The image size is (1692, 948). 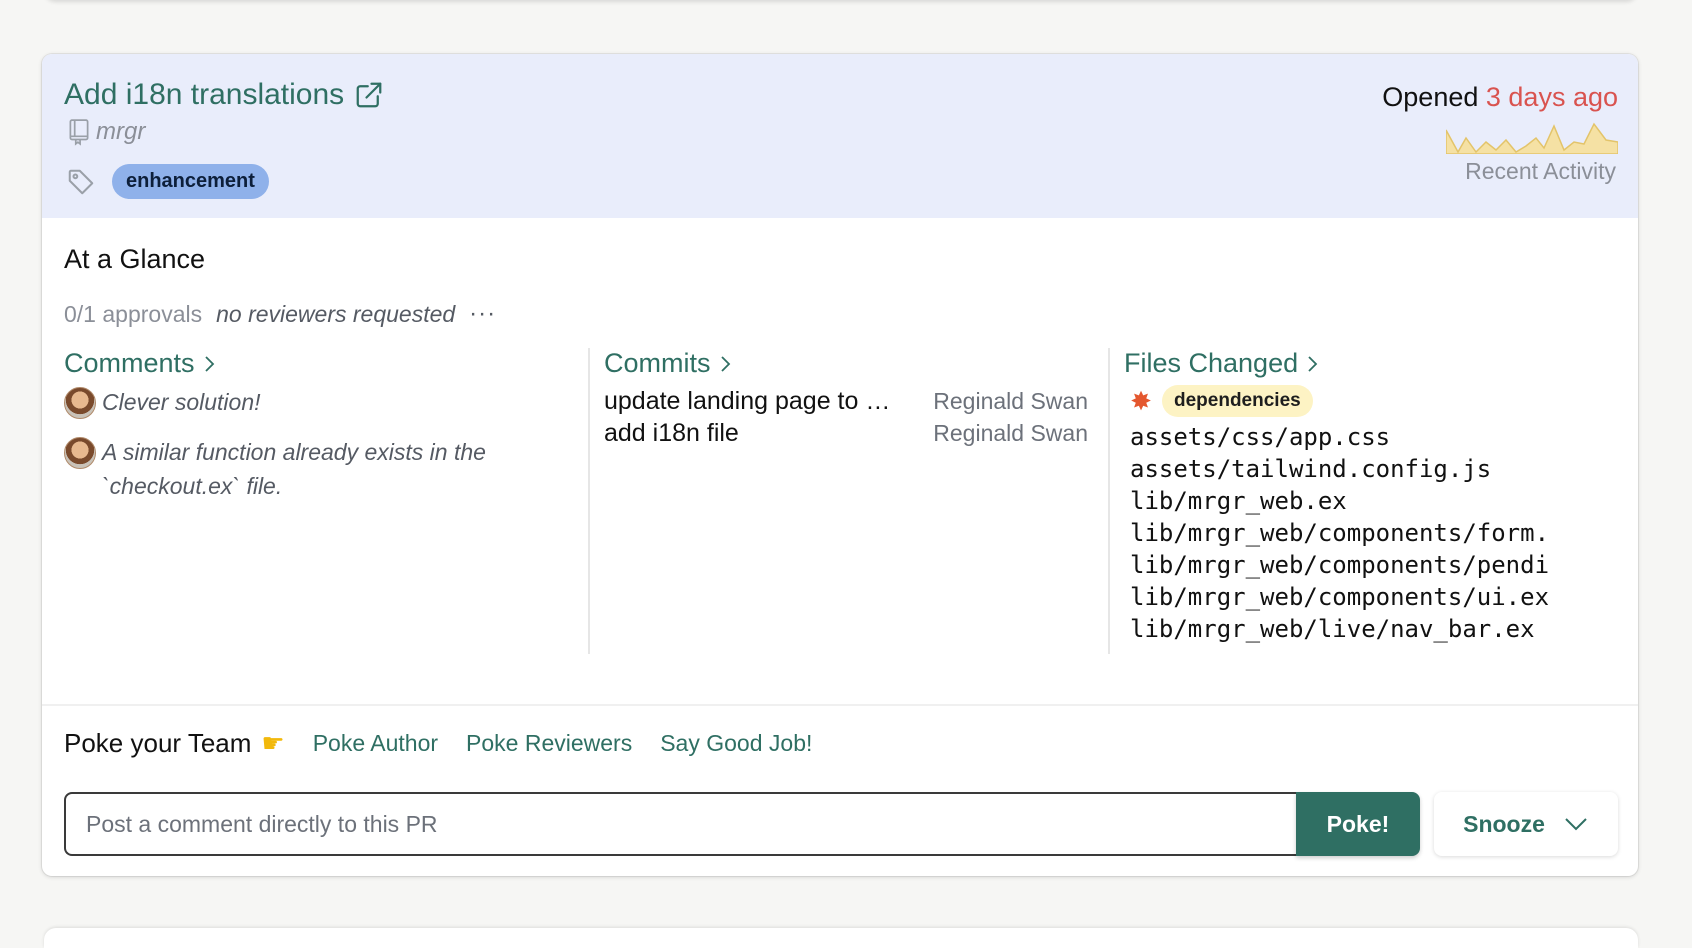 I want to click on pr-title-link: Add i18n translations, so click(x=224, y=95).